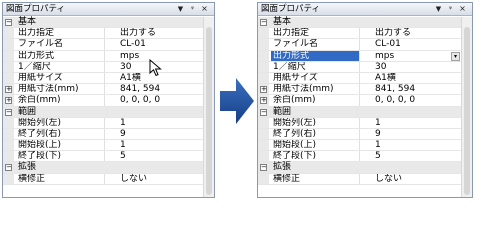 Image resolution: width=485 pixels, height=240 pixels. What do you see at coordinates (416, 67) in the screenshot?
I see `property-value: 30` at bounding box center [416, 67].